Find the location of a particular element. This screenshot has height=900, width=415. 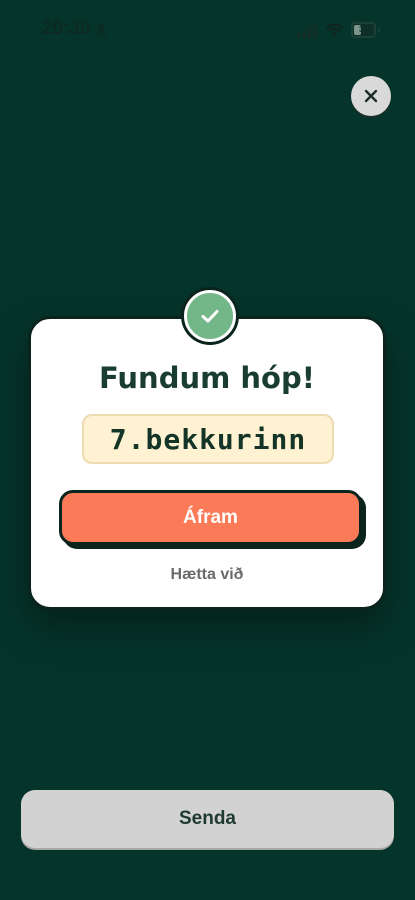

close-icon is located at coordinates (371, 96).